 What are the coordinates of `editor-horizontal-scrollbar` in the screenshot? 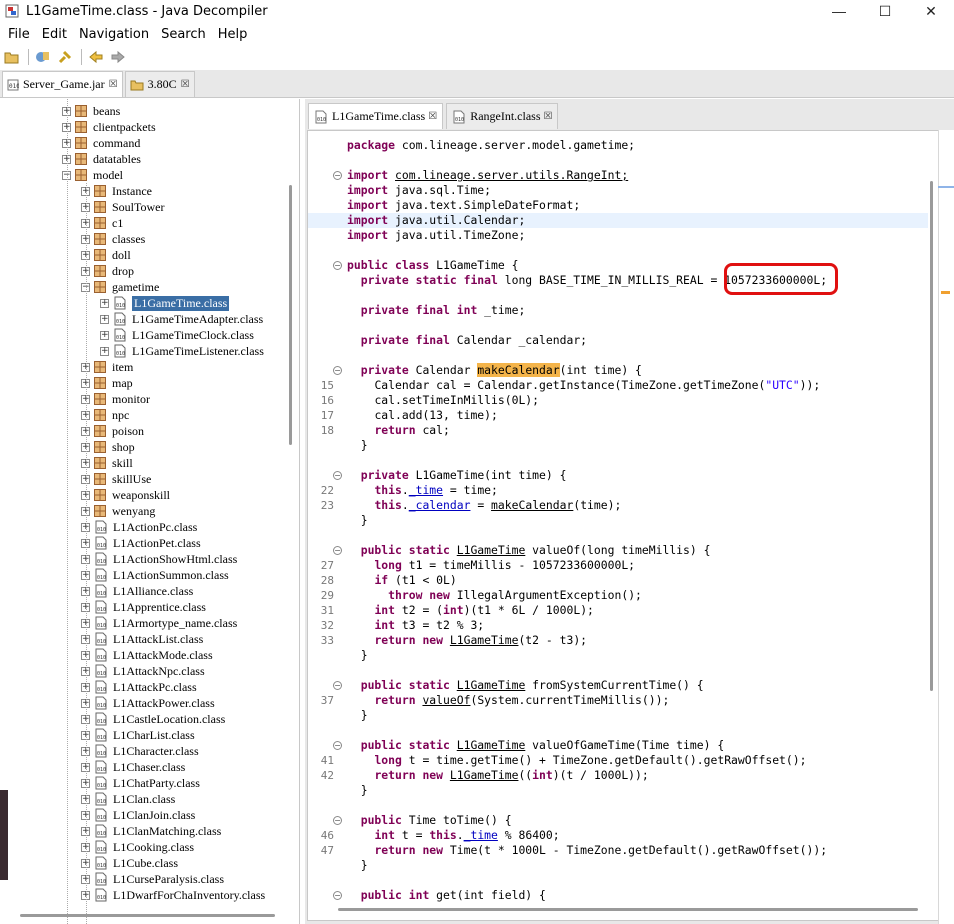 It's located at (628, 909).